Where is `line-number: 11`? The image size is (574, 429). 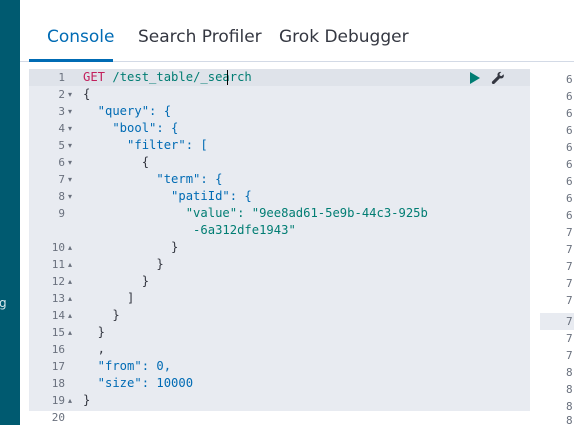
line-number: 11 is located at coordinates (58, 264).